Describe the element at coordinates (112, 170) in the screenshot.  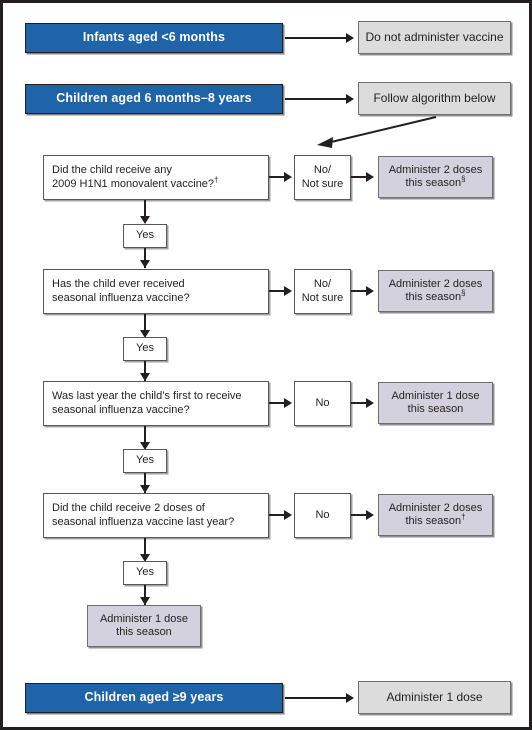
I see `question-1-line-1: Did the child receive any` at that location.